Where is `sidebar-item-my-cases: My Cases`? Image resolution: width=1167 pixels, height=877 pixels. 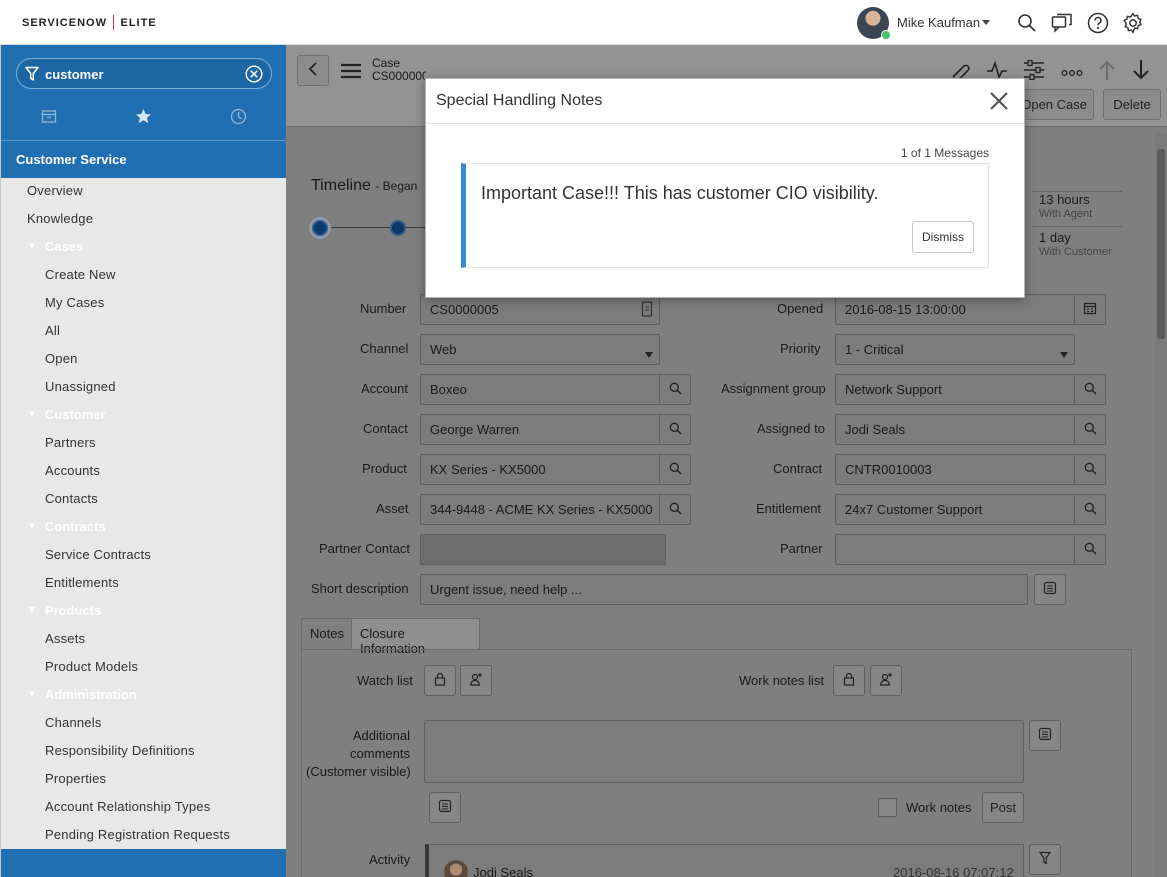
sidebar-item-my-cases: My Cases is located at coordinates (74, 302).